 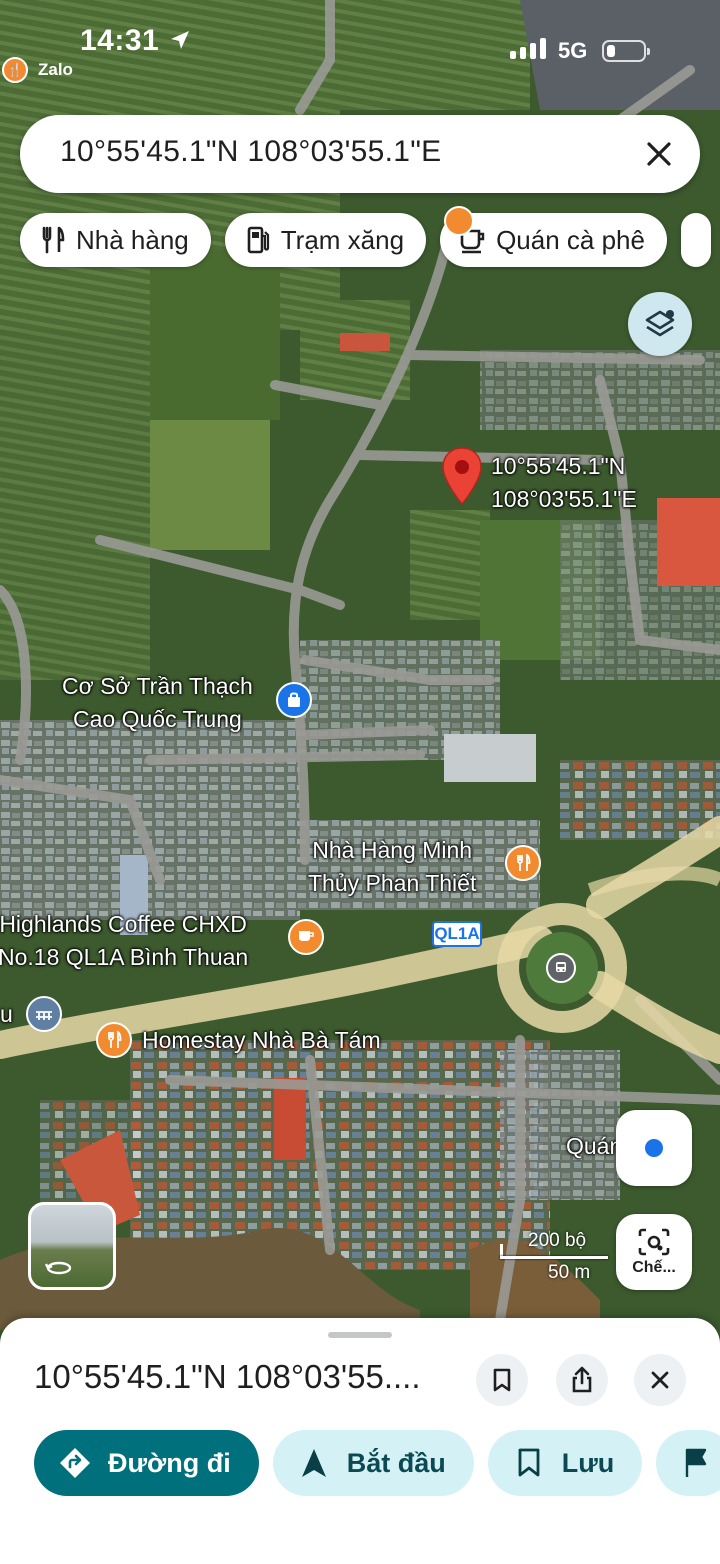 I want to click on directions-label: Đường đi, so click(x=169, y=1462).